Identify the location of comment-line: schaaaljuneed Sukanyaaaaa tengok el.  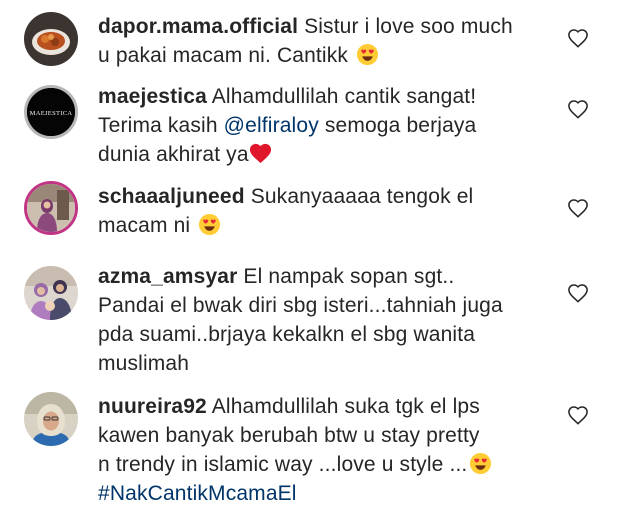
(323, 196).